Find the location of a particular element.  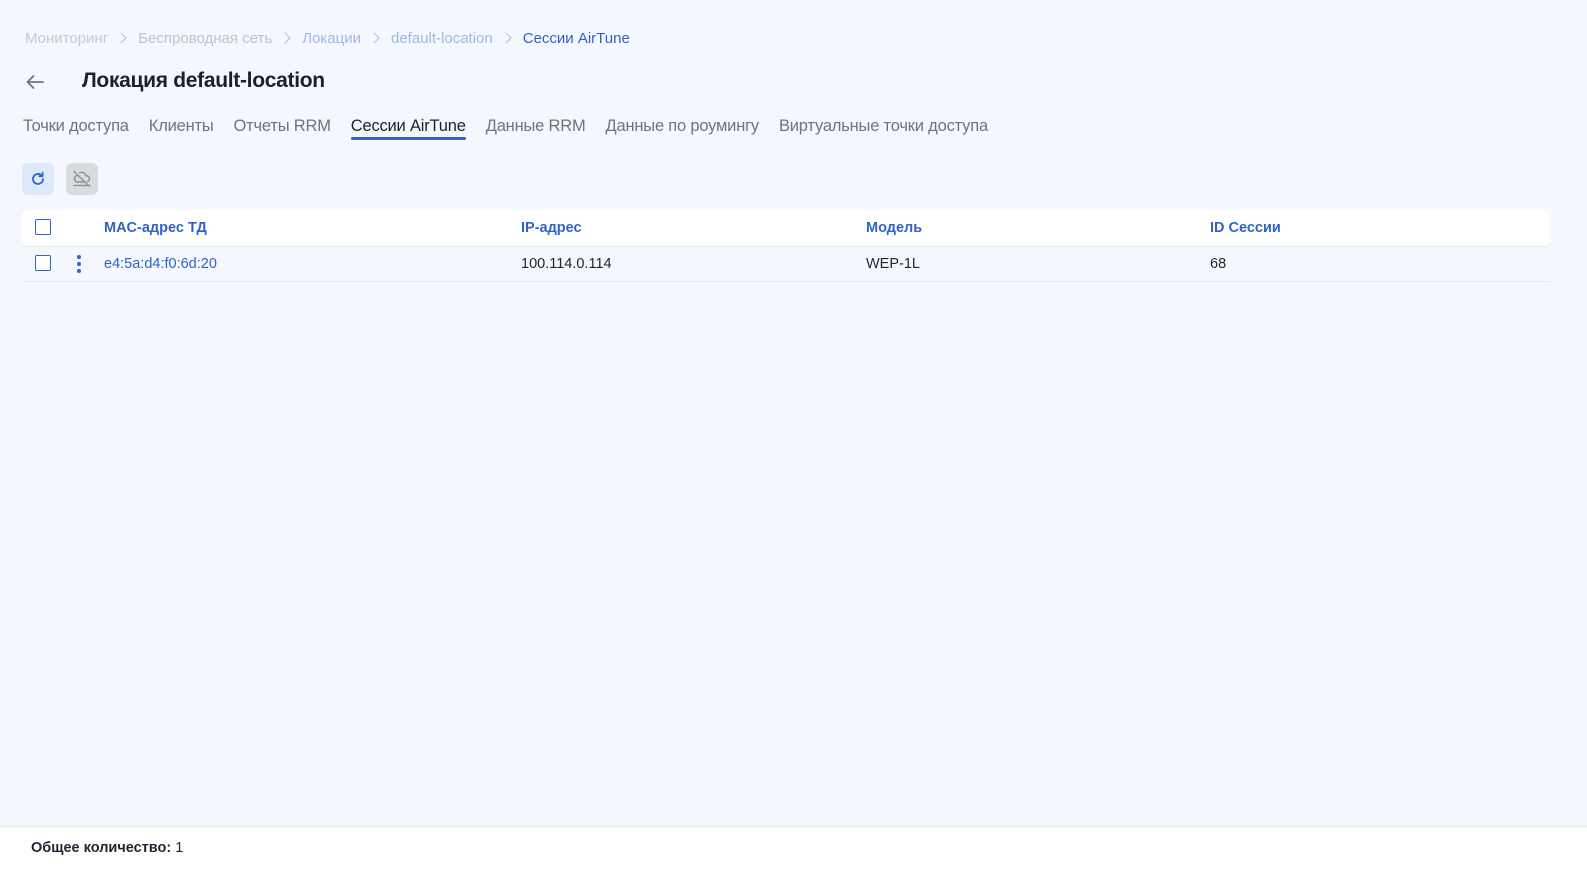

tab-access-points: Точки доступа is located at coordinates (76, 128).